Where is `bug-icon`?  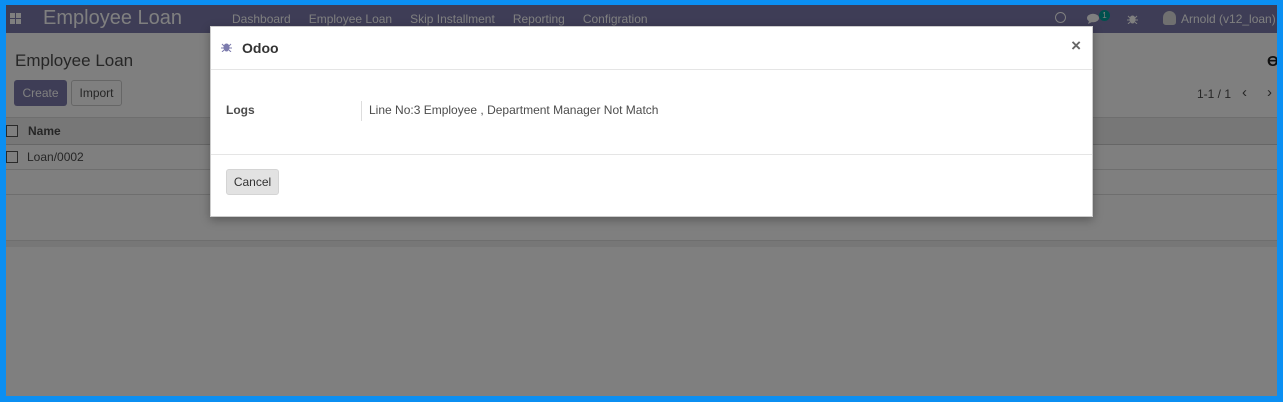
bug-icon is located at coordinates (226, 47).